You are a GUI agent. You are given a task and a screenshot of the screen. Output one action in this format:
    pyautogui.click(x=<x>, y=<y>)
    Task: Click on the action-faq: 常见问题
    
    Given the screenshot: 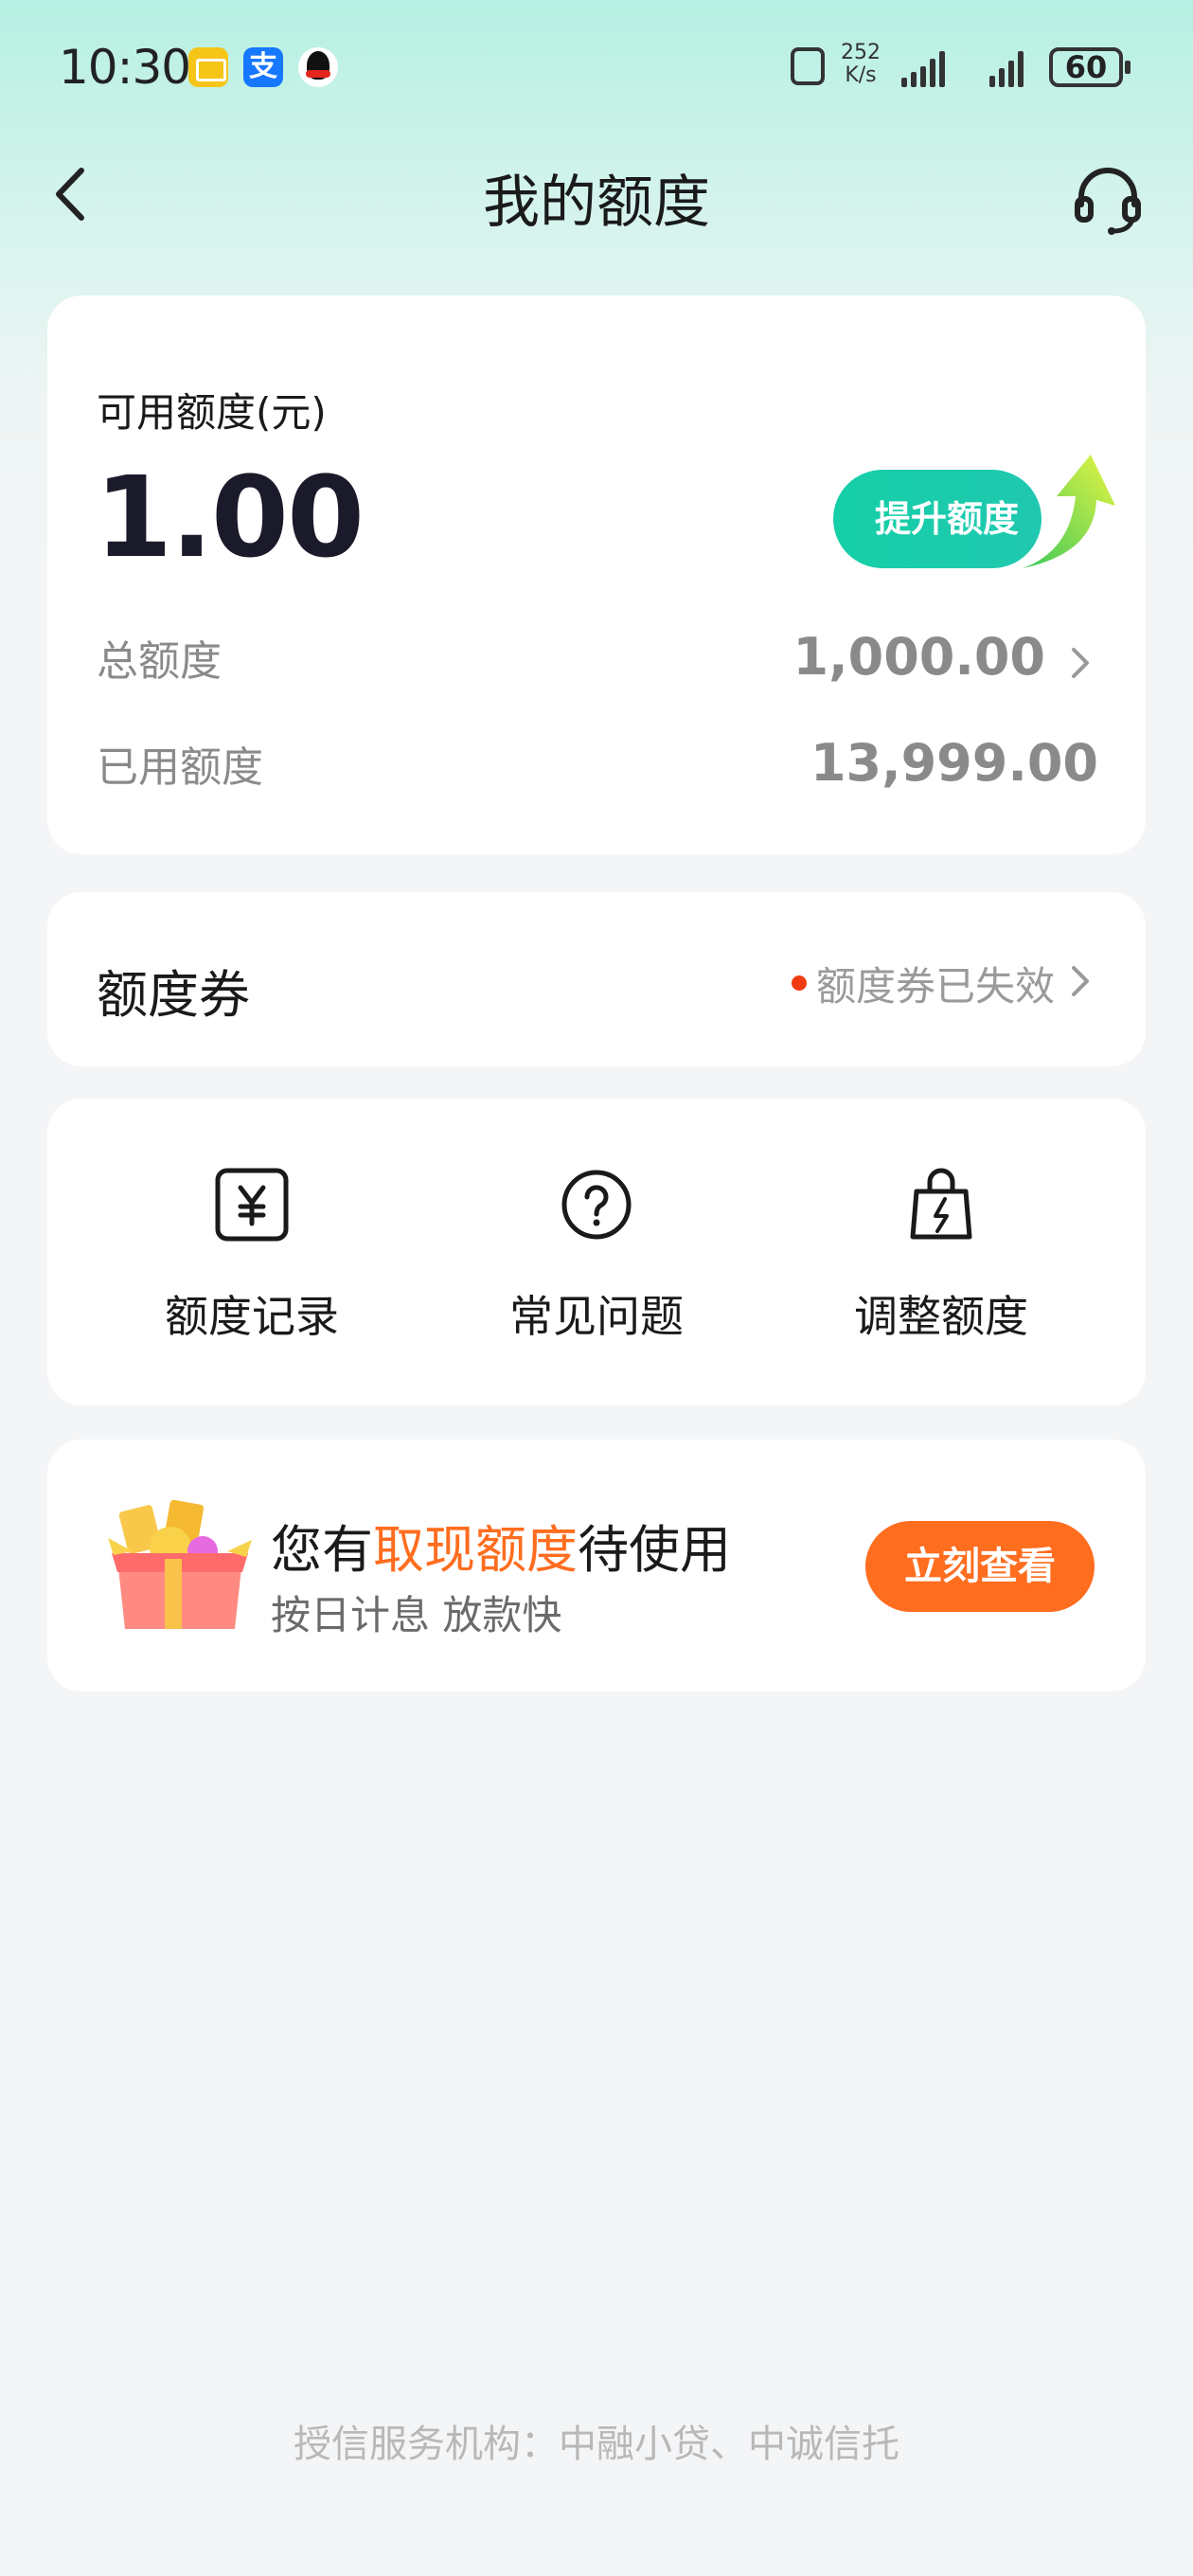 What is the action you would take?
    pyautogui.click(x=596, y=1255)
    